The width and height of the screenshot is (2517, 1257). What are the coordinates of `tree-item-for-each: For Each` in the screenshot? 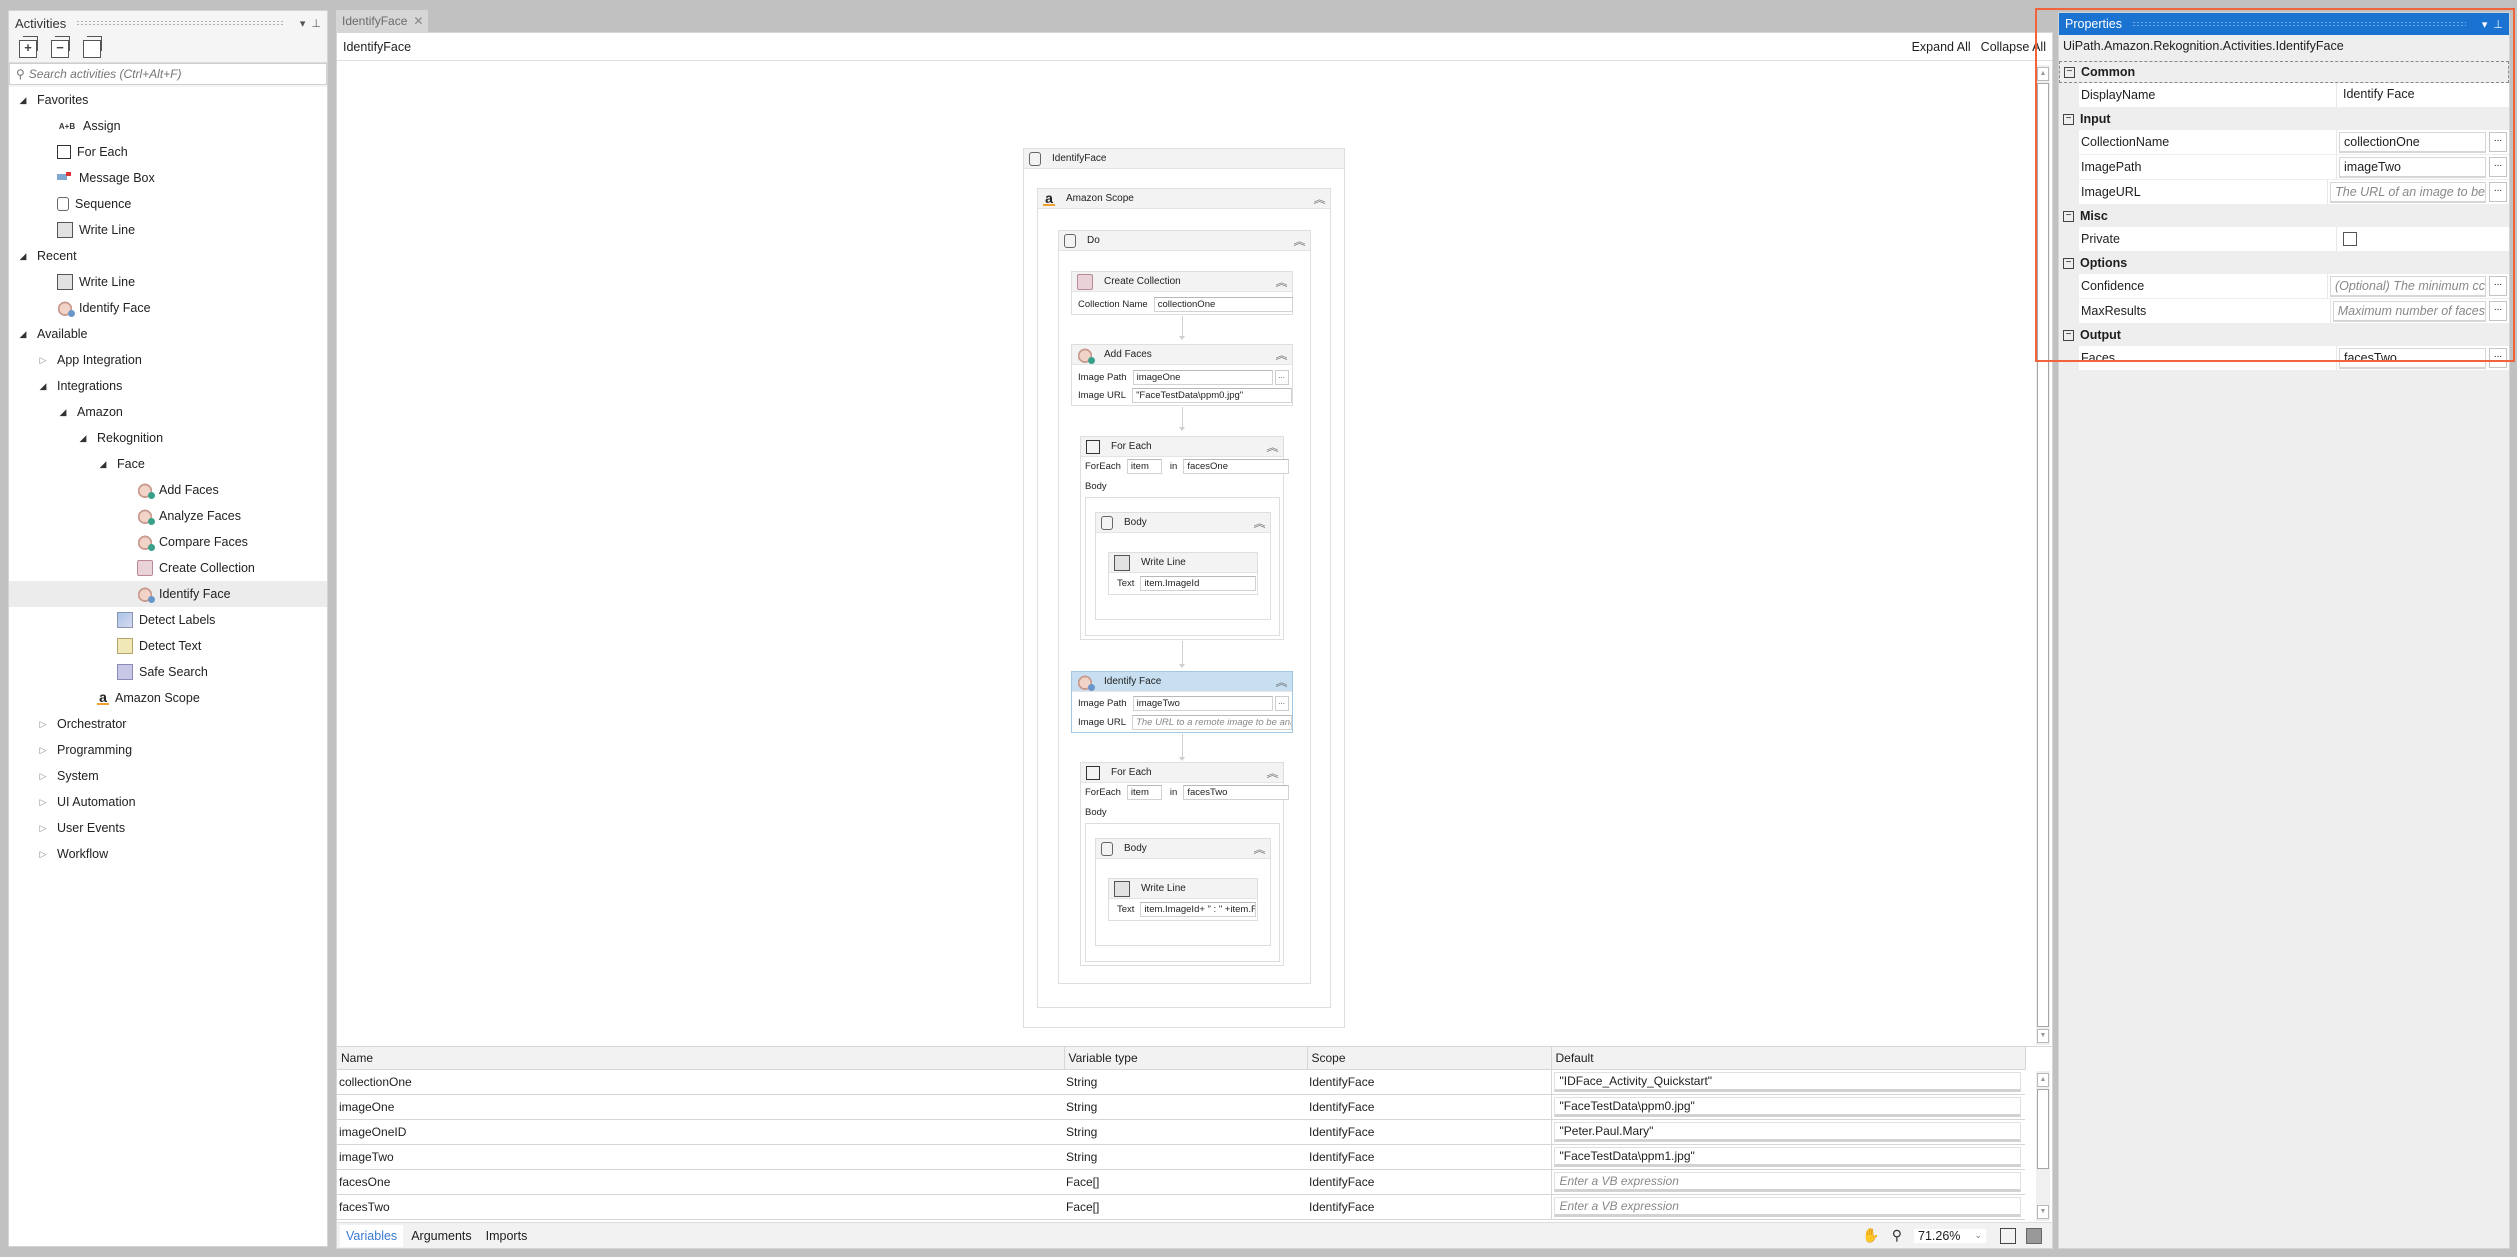 It's located at (168, 152).